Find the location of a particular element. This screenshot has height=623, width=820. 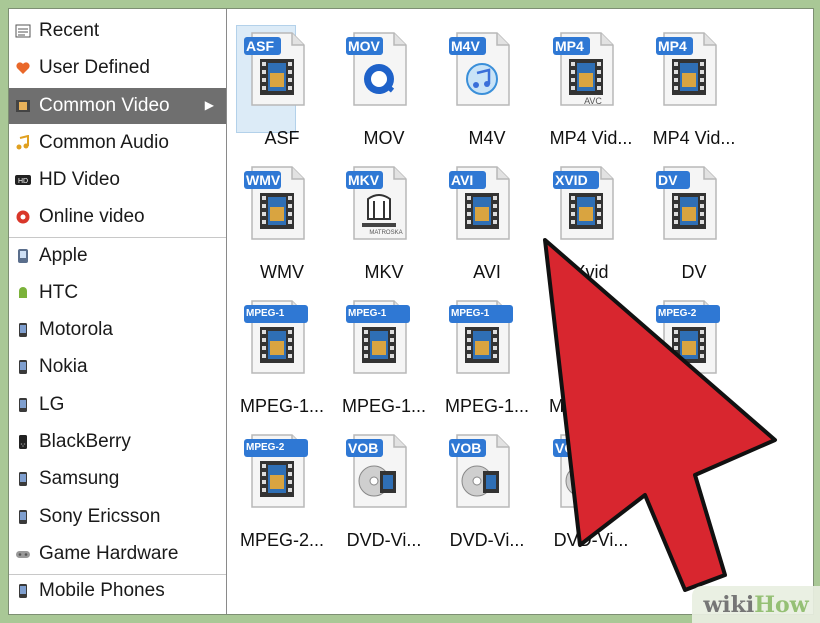

format-badge: MKV is located at coordinates (364, 180).